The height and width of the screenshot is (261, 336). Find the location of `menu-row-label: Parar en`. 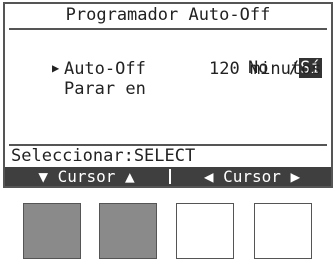

menu-row-label: Parar en is located at coordinates (104, 89).